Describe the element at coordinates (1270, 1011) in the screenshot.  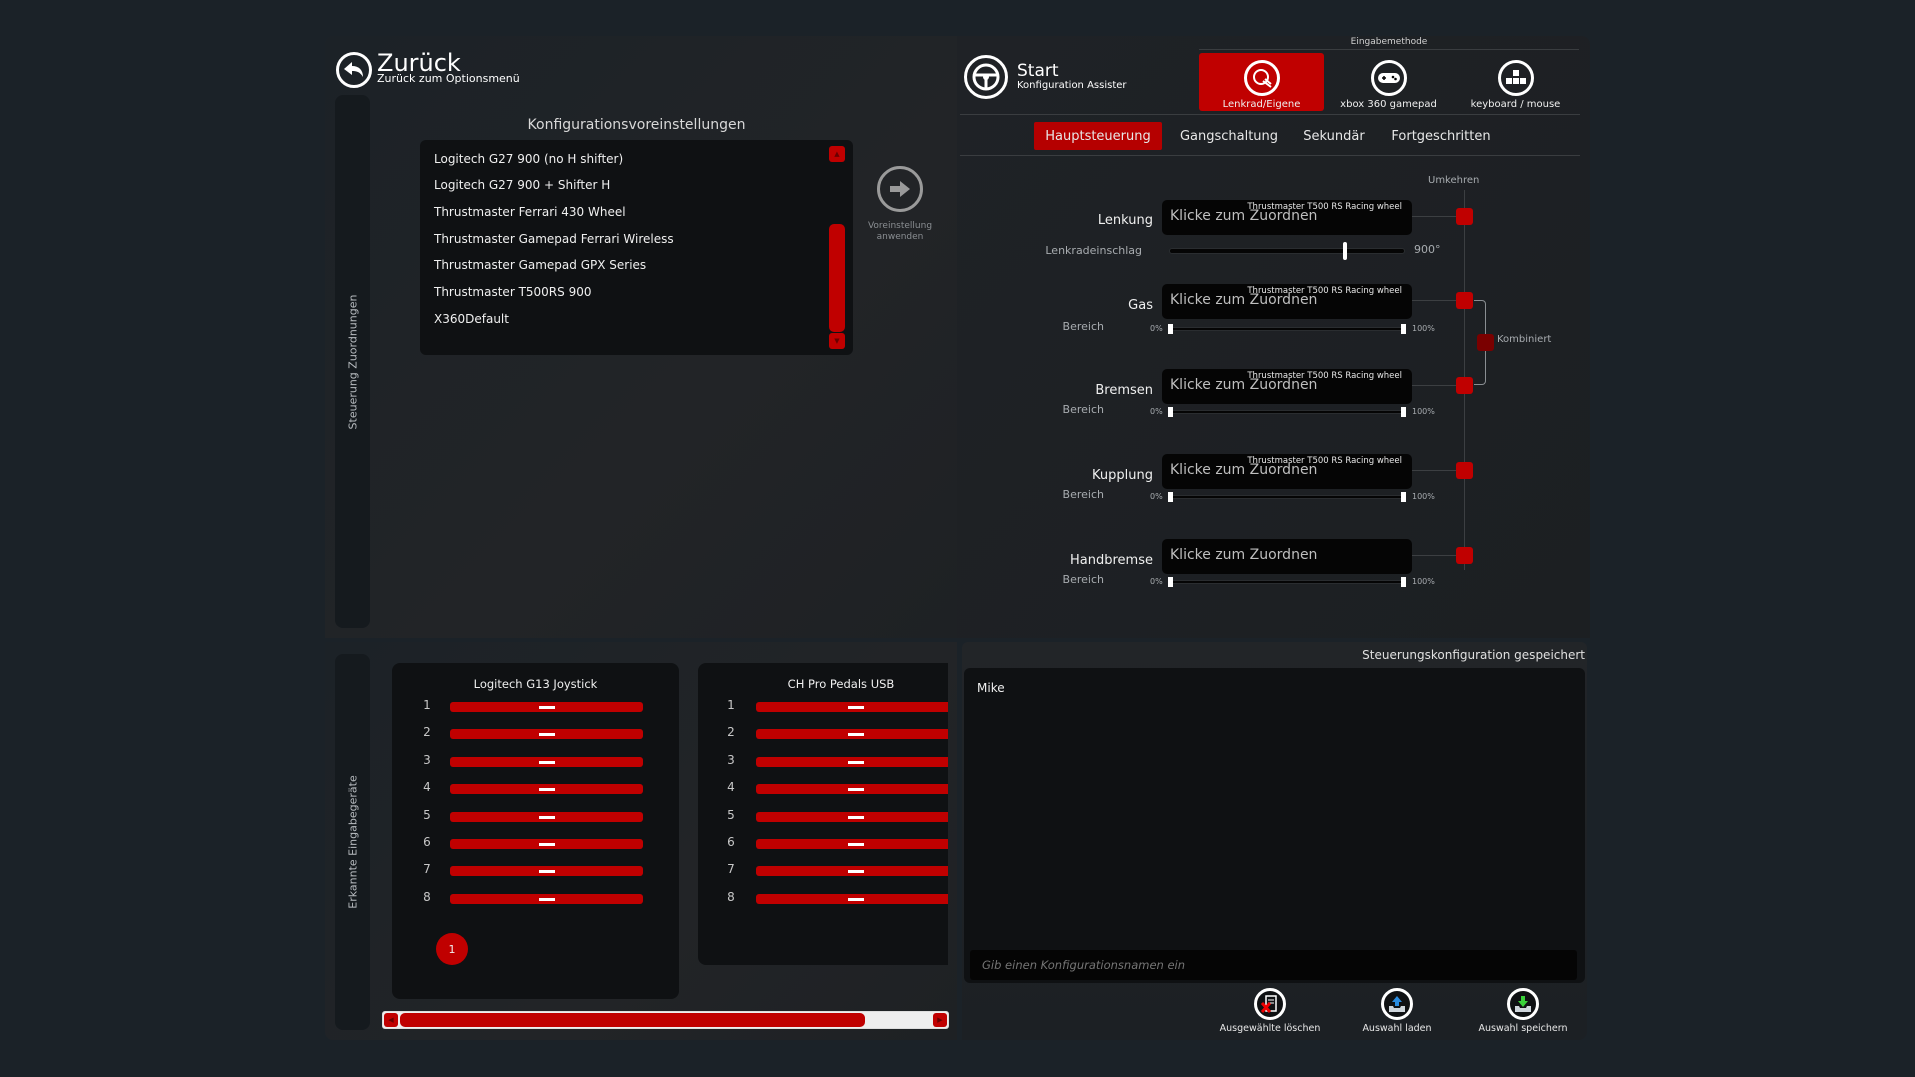
I see `delete-selected-button: Ausgewählte löschen` at that location.